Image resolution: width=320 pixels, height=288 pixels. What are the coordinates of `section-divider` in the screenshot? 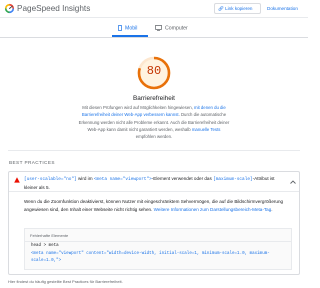 It's located at (154, 150).